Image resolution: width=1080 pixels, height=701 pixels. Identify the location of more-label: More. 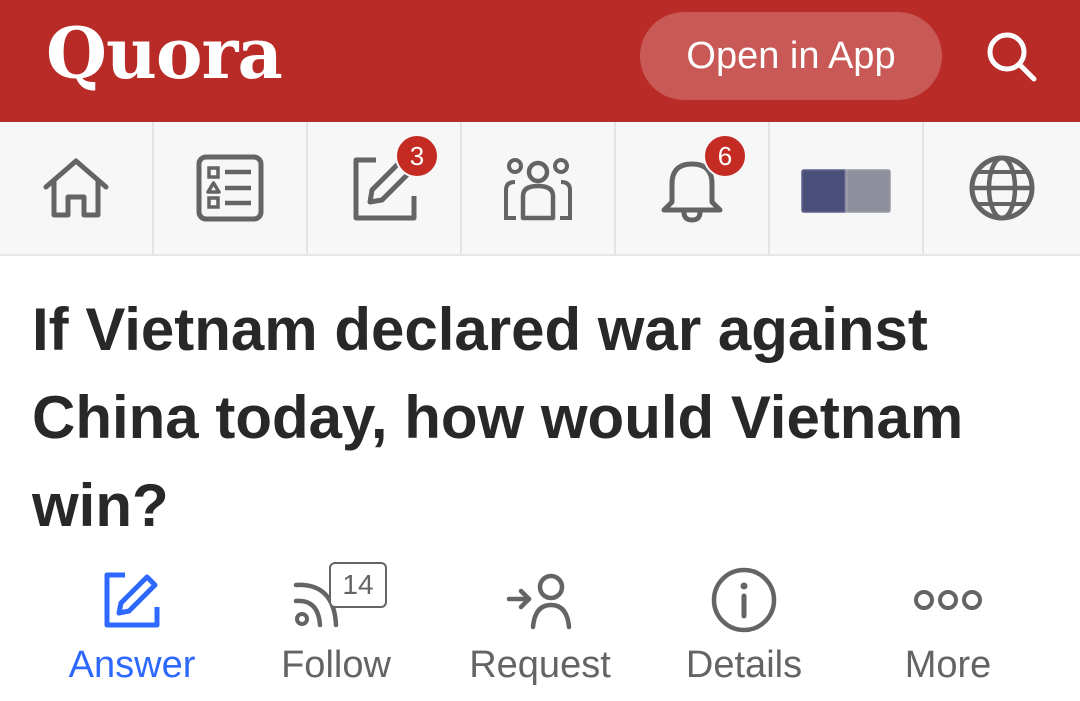
(948, 665).